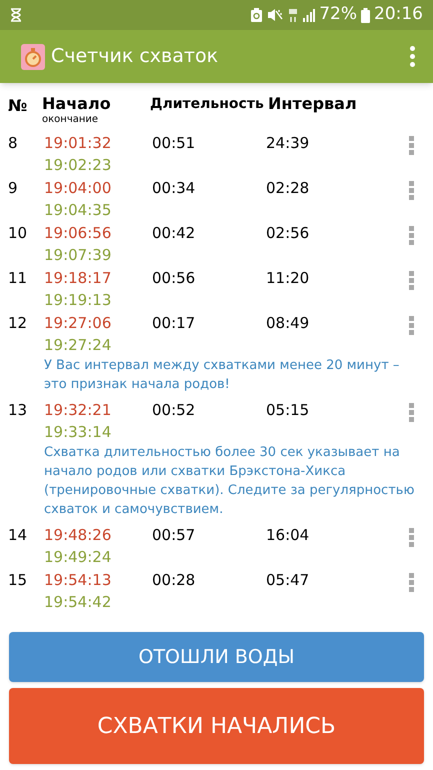 Image resolution: width=433 pixels, height=770 pixels. Describe the element at coordinates (216, 657) in the screenshot. I see `water-broke-button: ОТОШЛИ ВОДЫ` at that location.